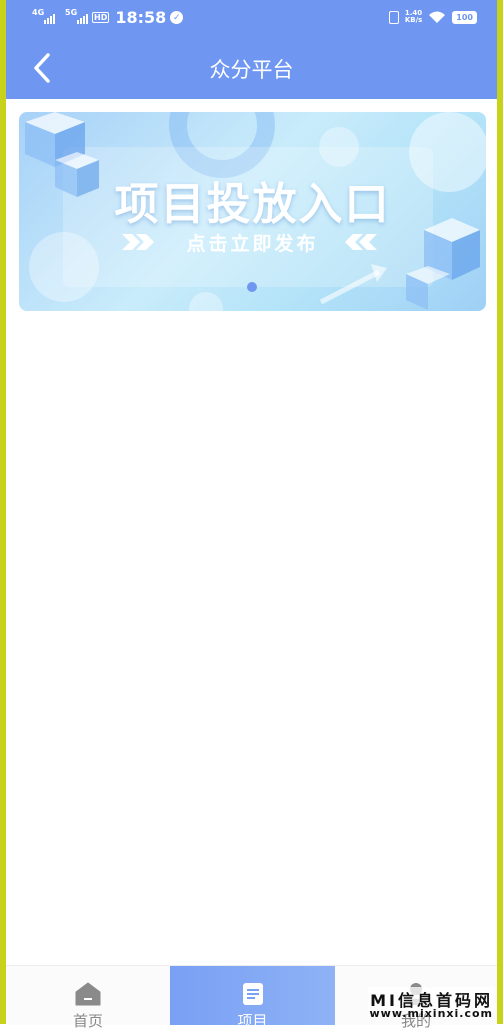 Image resolution: width=503 pixels, height=1031 pixels. I want to click on hd-voice-icon: HD, so click(101, 17).